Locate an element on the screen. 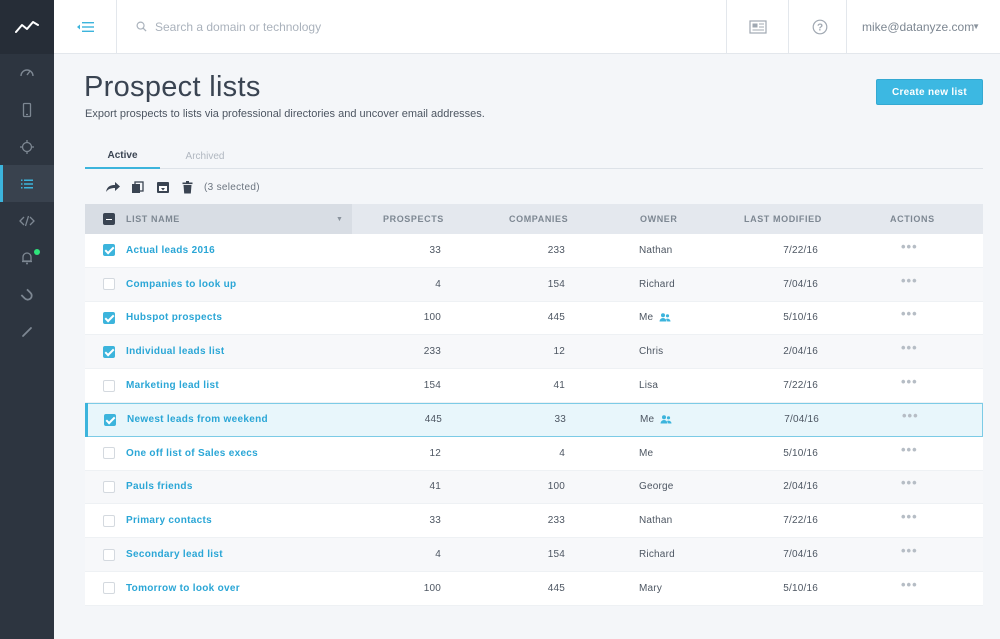 The image size is (1000, 639). owner-name: Chris is located at coordinates (651, 352).